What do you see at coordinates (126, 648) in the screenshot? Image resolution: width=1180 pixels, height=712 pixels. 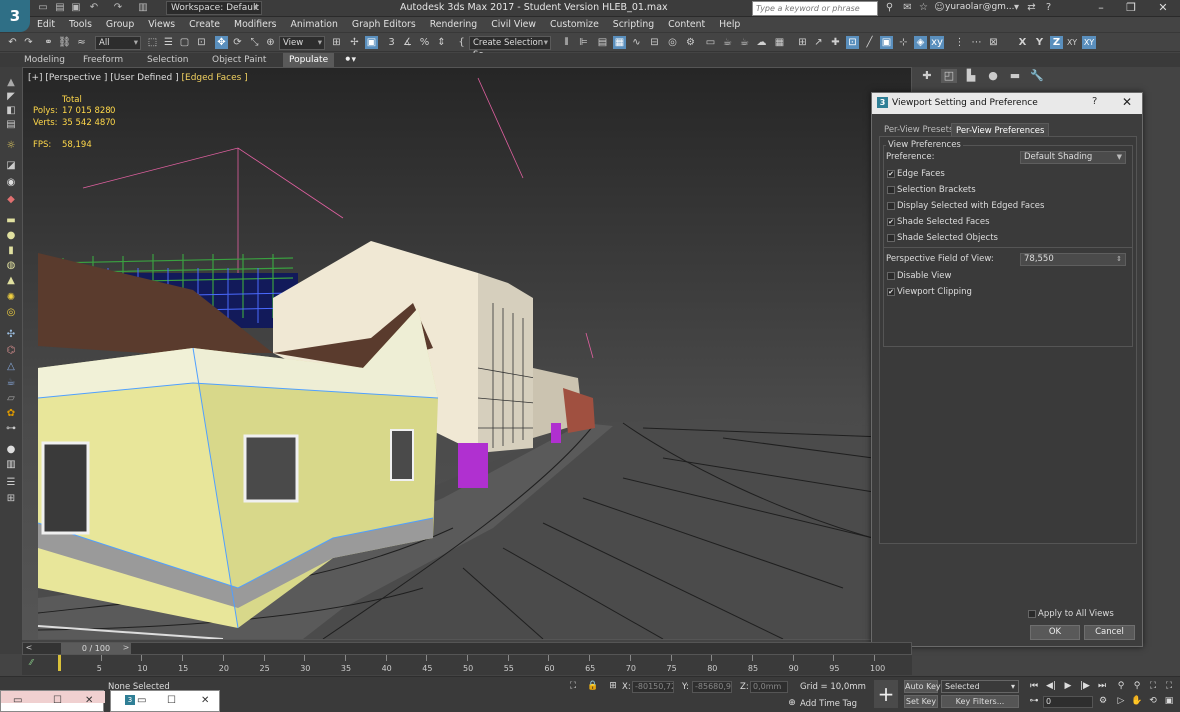 I see `chevron-right-icon: >` at bounding box center [126, 648].